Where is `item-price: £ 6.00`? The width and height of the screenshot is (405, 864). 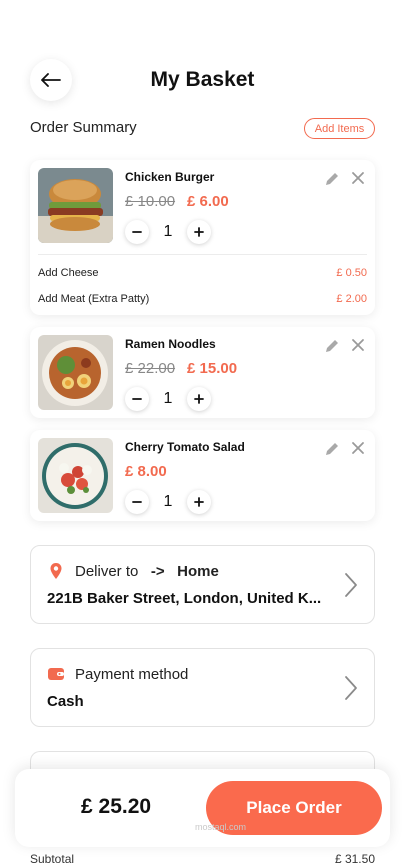
item-price: £ 6.00 is located at coordinates (208, 201).